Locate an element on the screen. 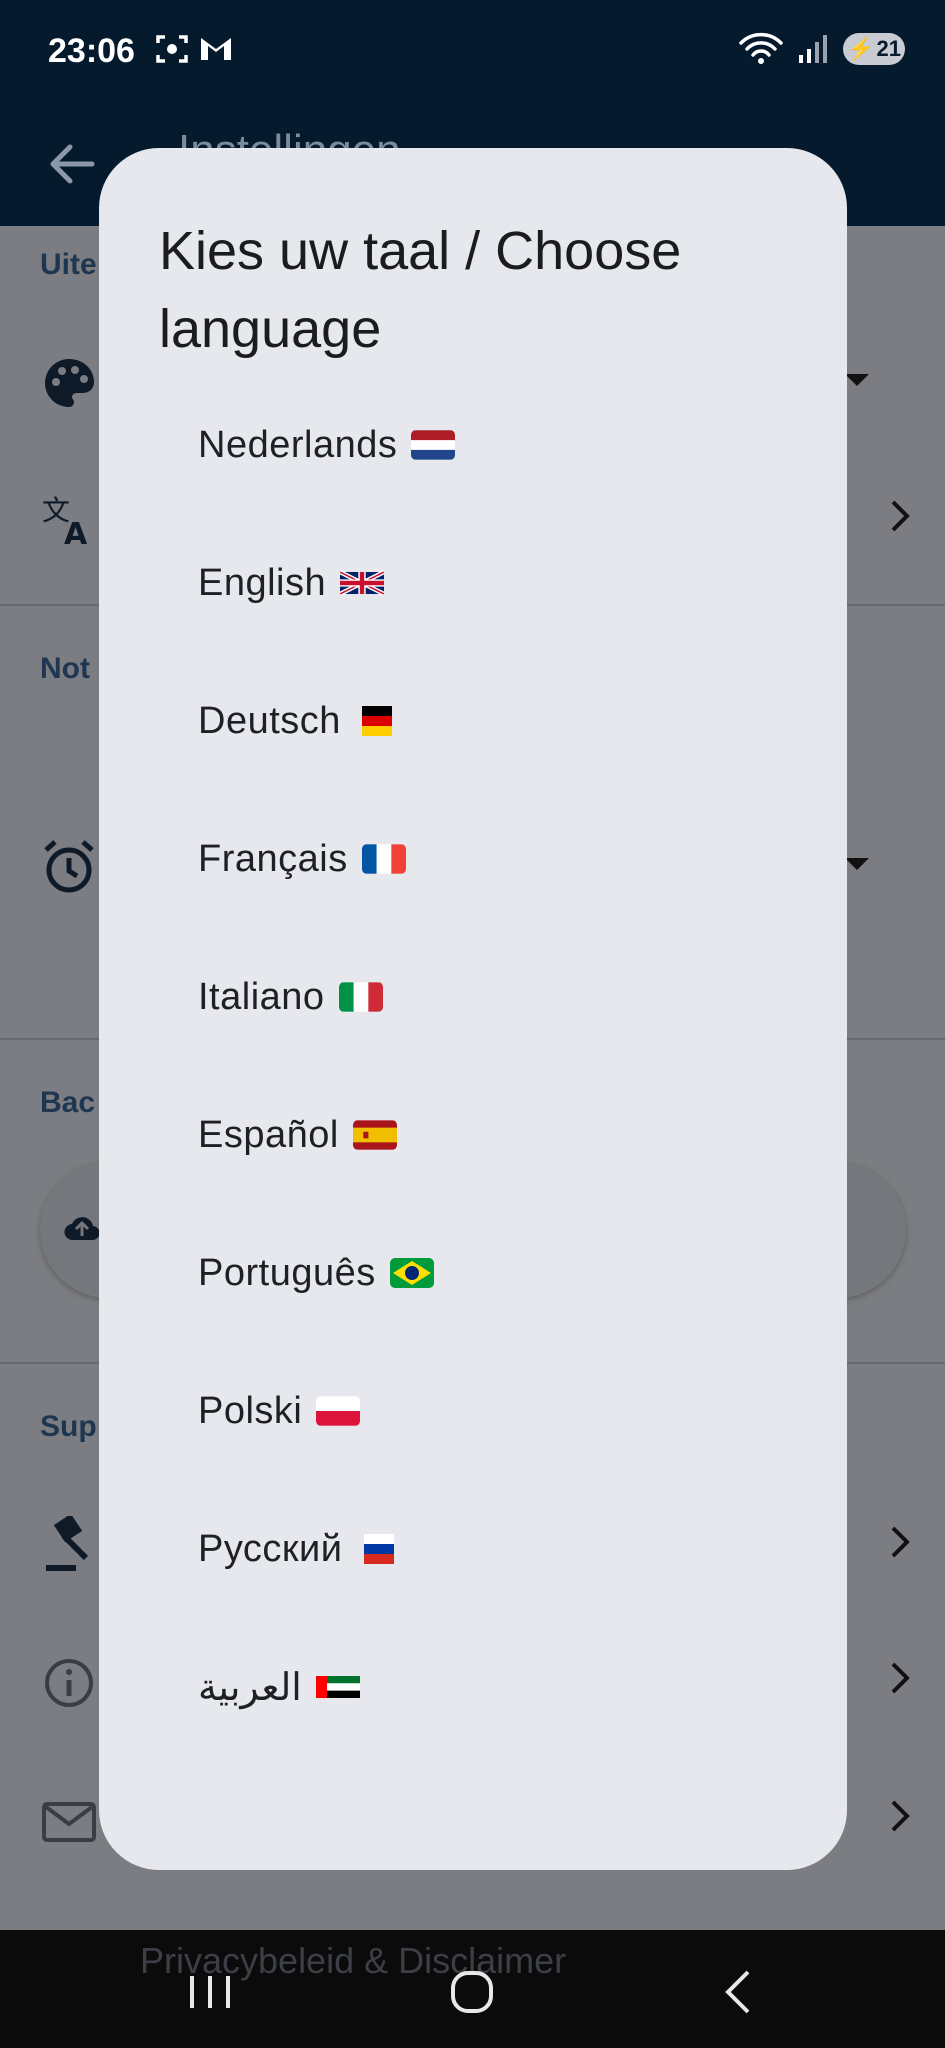  br-flag-icon is located at coordinates (411, 1273).